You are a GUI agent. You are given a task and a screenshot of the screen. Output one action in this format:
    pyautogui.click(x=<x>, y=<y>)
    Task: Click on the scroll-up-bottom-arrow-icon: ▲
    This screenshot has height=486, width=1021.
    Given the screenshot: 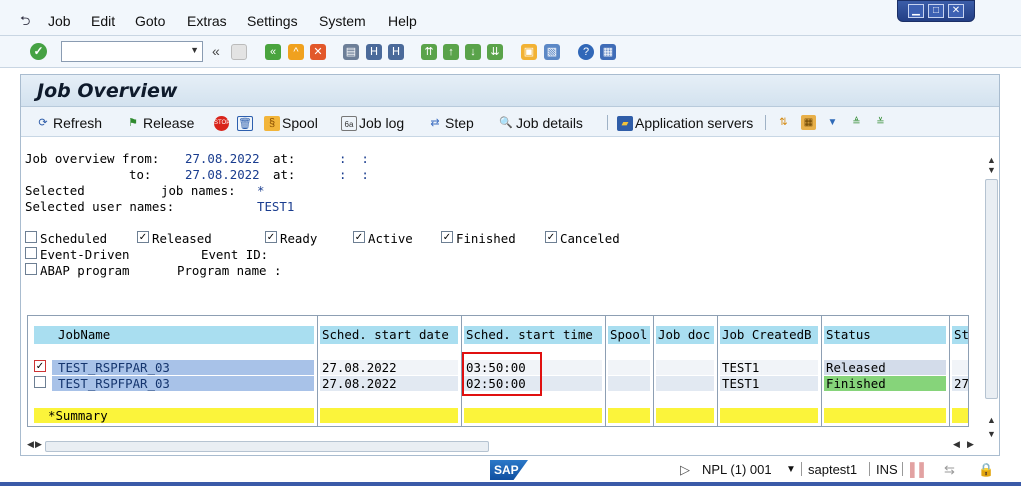 What is the action you would take?
    pyautogui.click(x=991, y=420)
    